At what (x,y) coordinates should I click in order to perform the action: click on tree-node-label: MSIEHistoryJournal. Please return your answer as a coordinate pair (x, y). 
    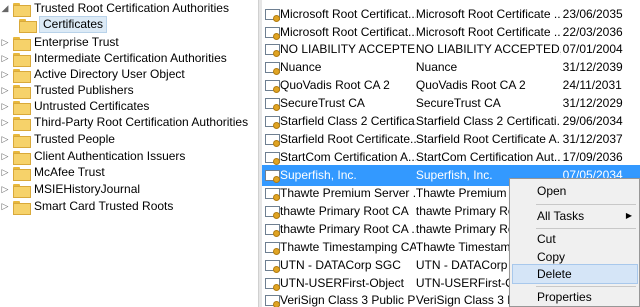
    Looking at the image, I should click on (87, 189).